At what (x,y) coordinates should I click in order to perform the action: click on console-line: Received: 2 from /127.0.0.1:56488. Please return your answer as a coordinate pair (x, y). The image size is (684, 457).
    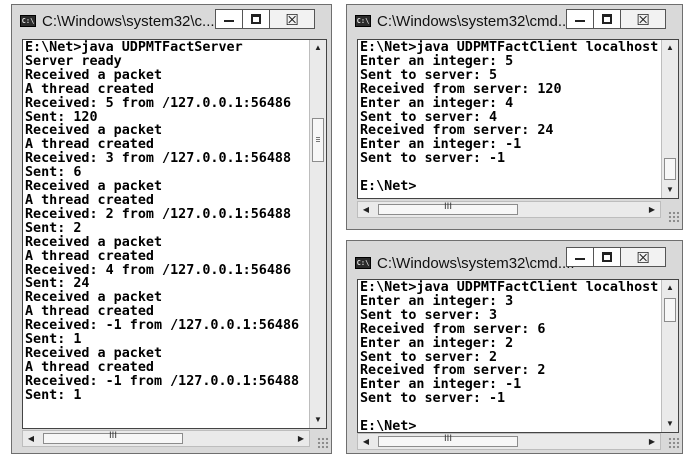
    Looking at the image, I should click on (158, 214).